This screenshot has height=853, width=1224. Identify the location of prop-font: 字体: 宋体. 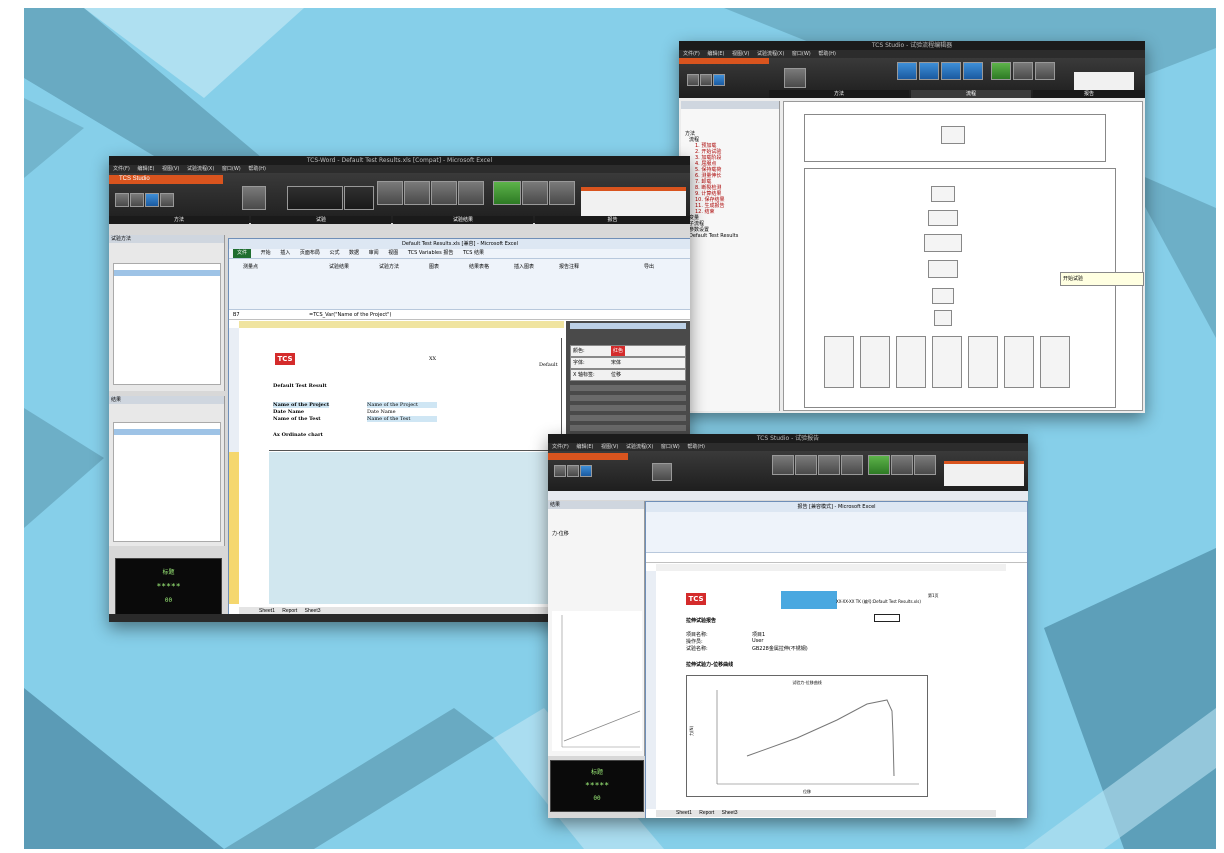
(628, 363).